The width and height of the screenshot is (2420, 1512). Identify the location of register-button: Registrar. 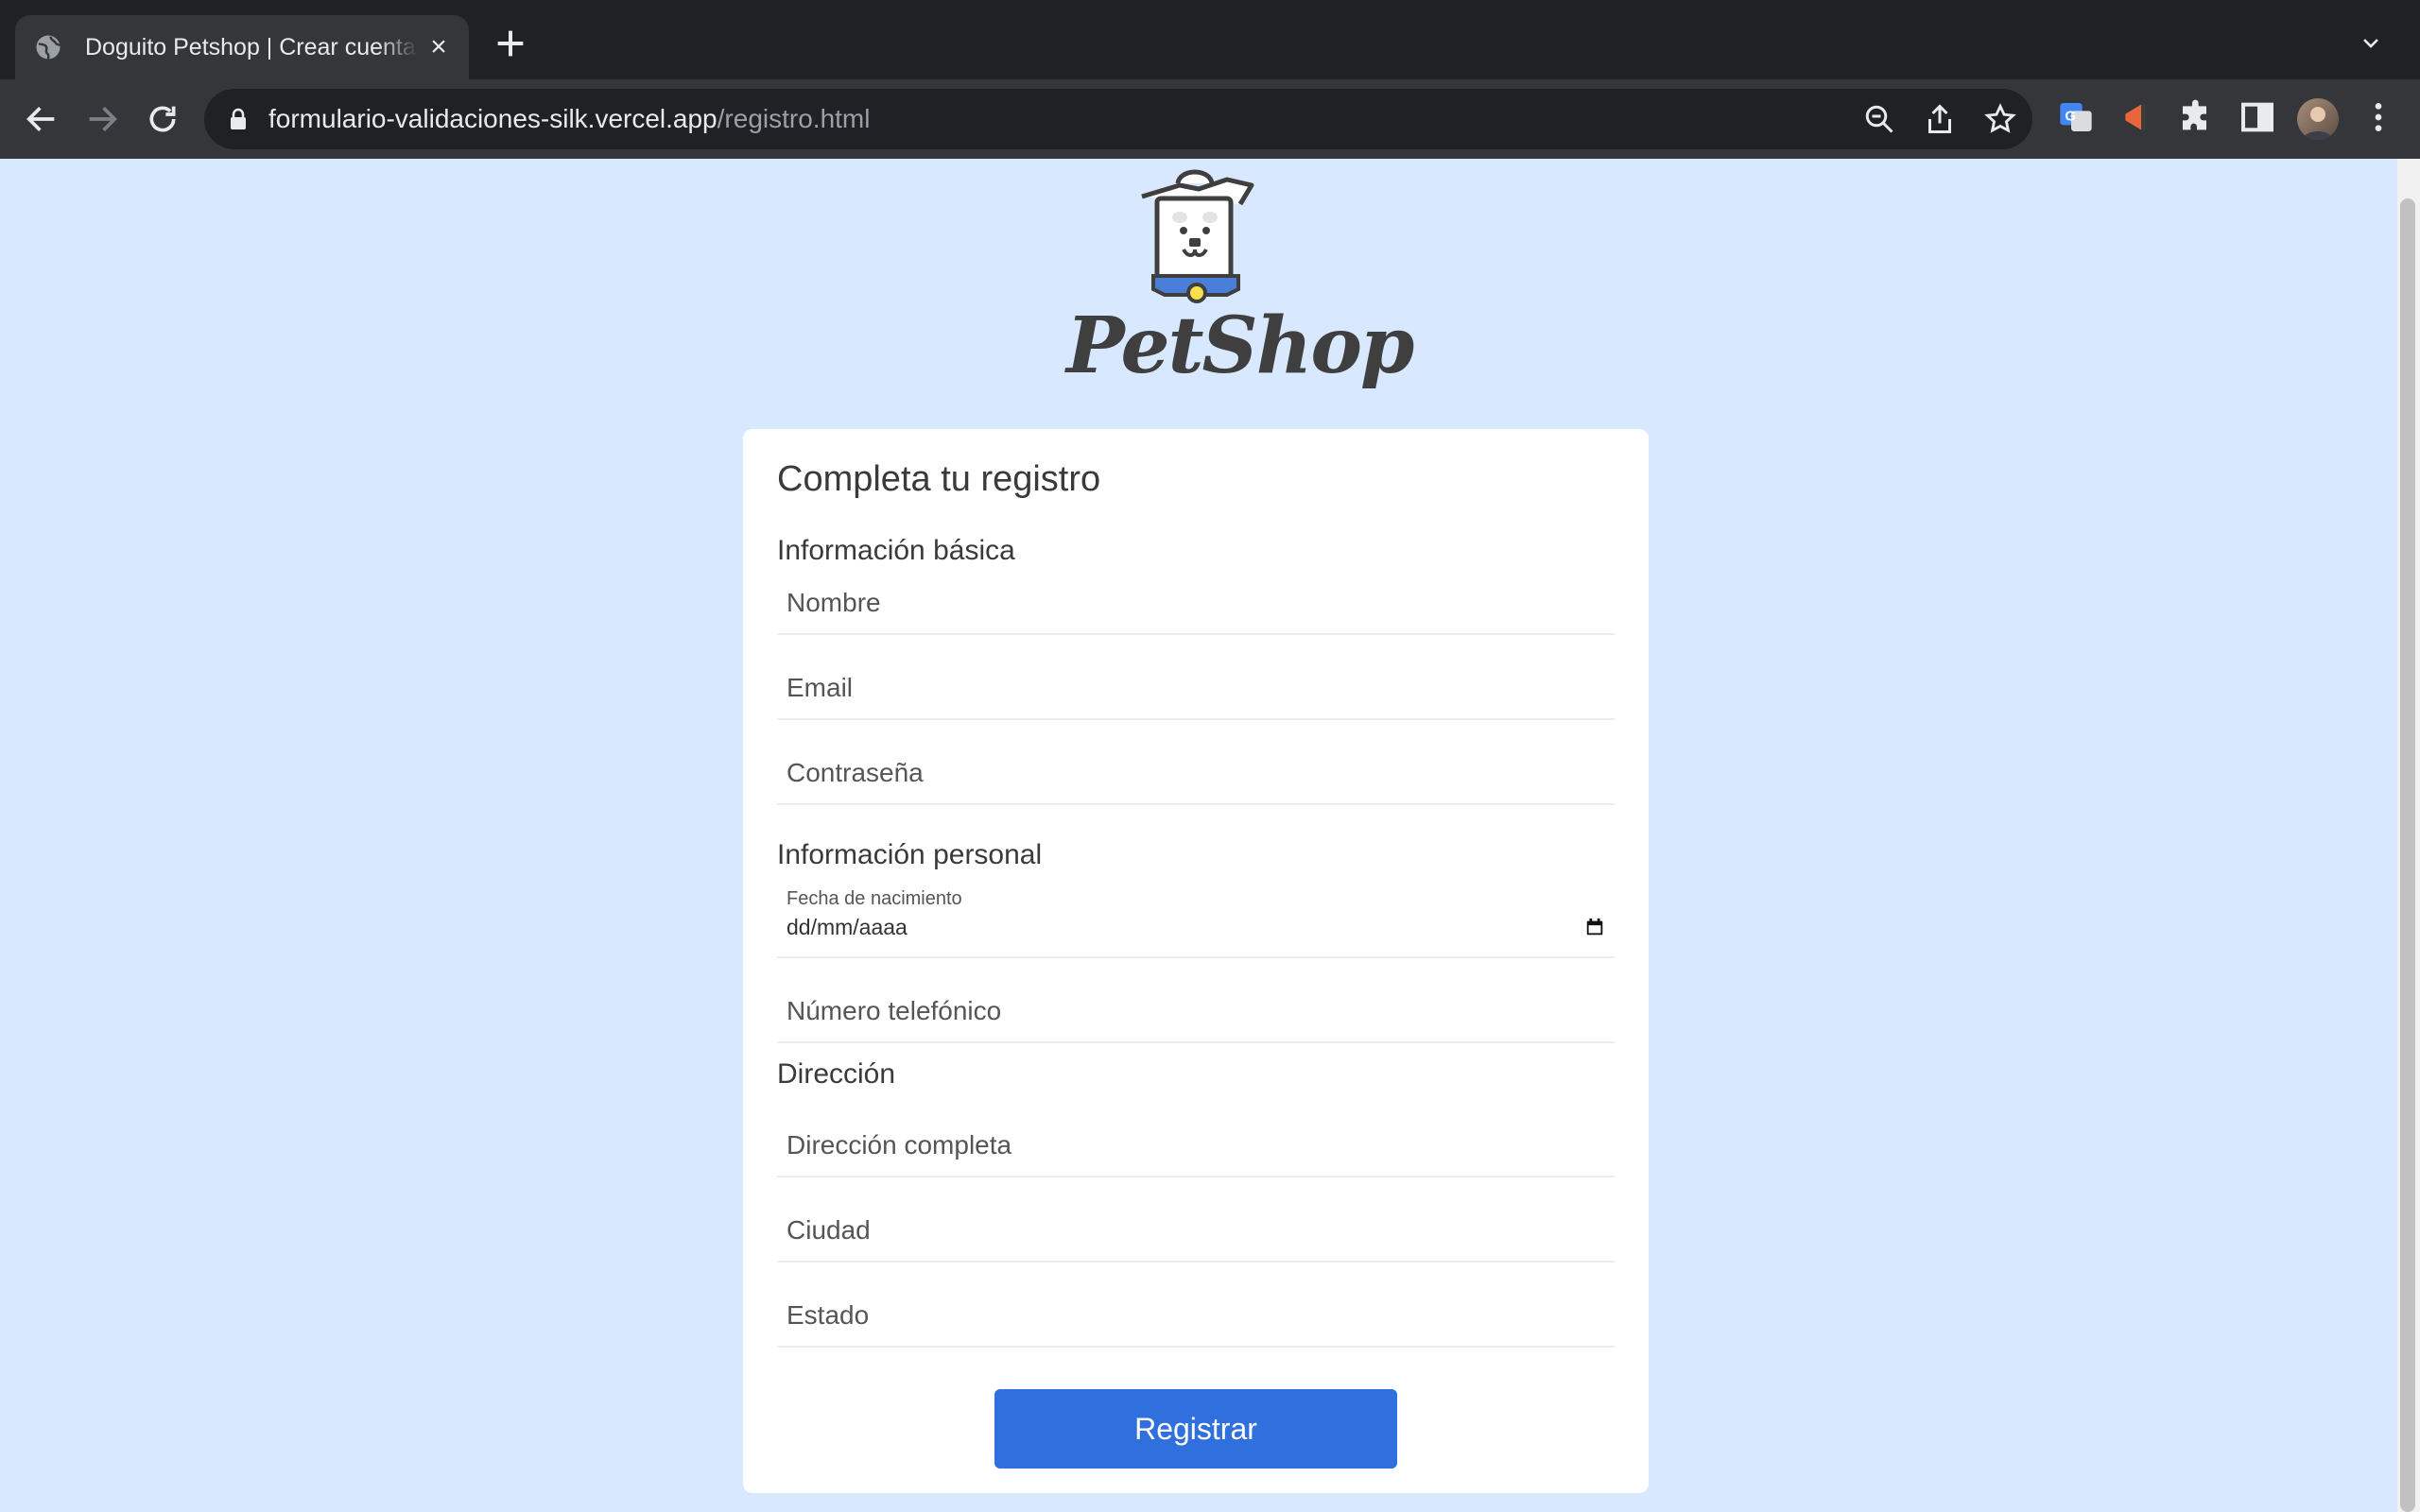
(1196, 1429).